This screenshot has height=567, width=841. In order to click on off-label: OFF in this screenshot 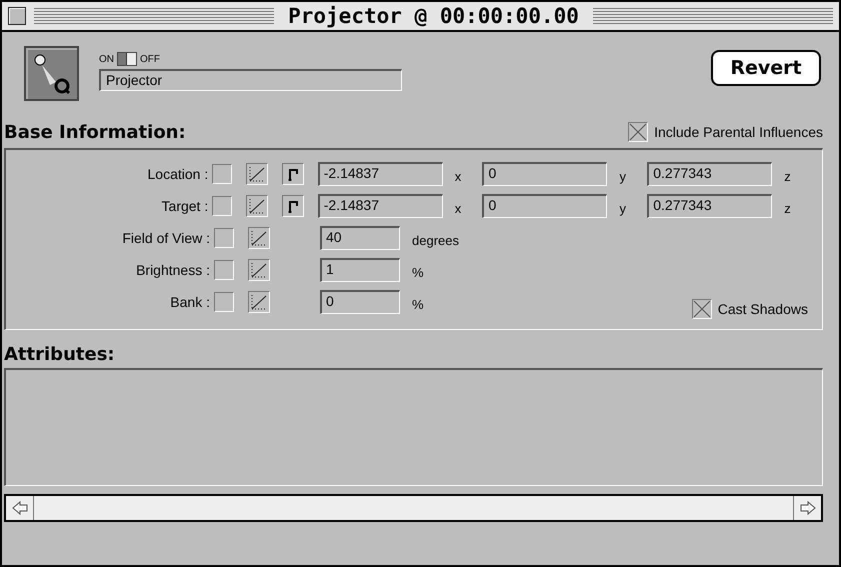, I will do `click(150, 59)`.